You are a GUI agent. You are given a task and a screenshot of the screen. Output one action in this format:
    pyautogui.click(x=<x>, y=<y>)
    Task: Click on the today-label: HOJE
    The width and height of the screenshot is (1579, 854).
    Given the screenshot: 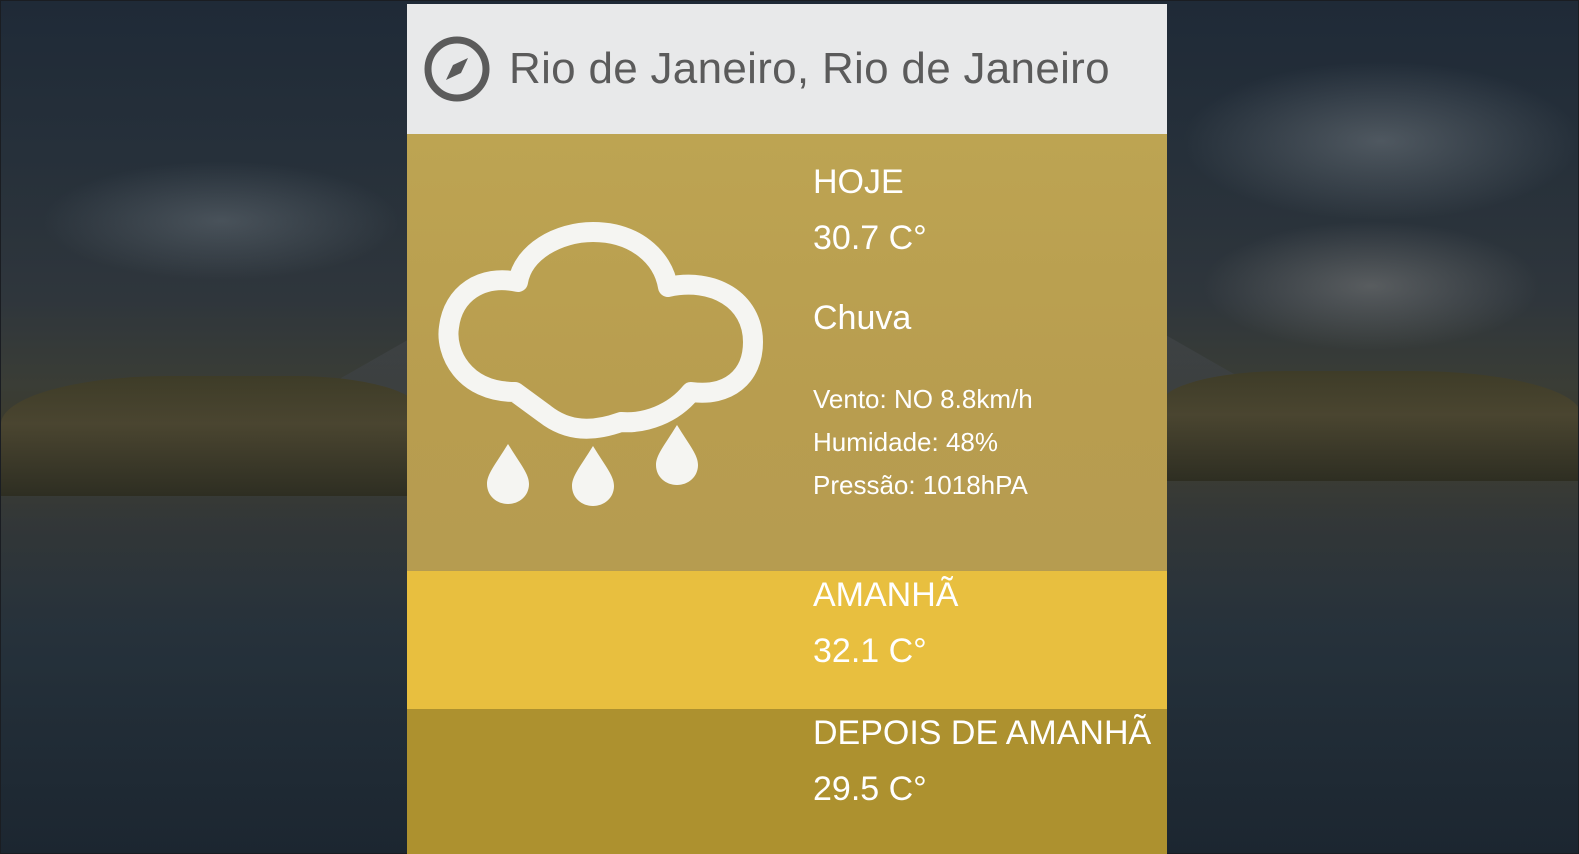 What is the action you would take?
    pyautogui.click(x=858, y=182)
    